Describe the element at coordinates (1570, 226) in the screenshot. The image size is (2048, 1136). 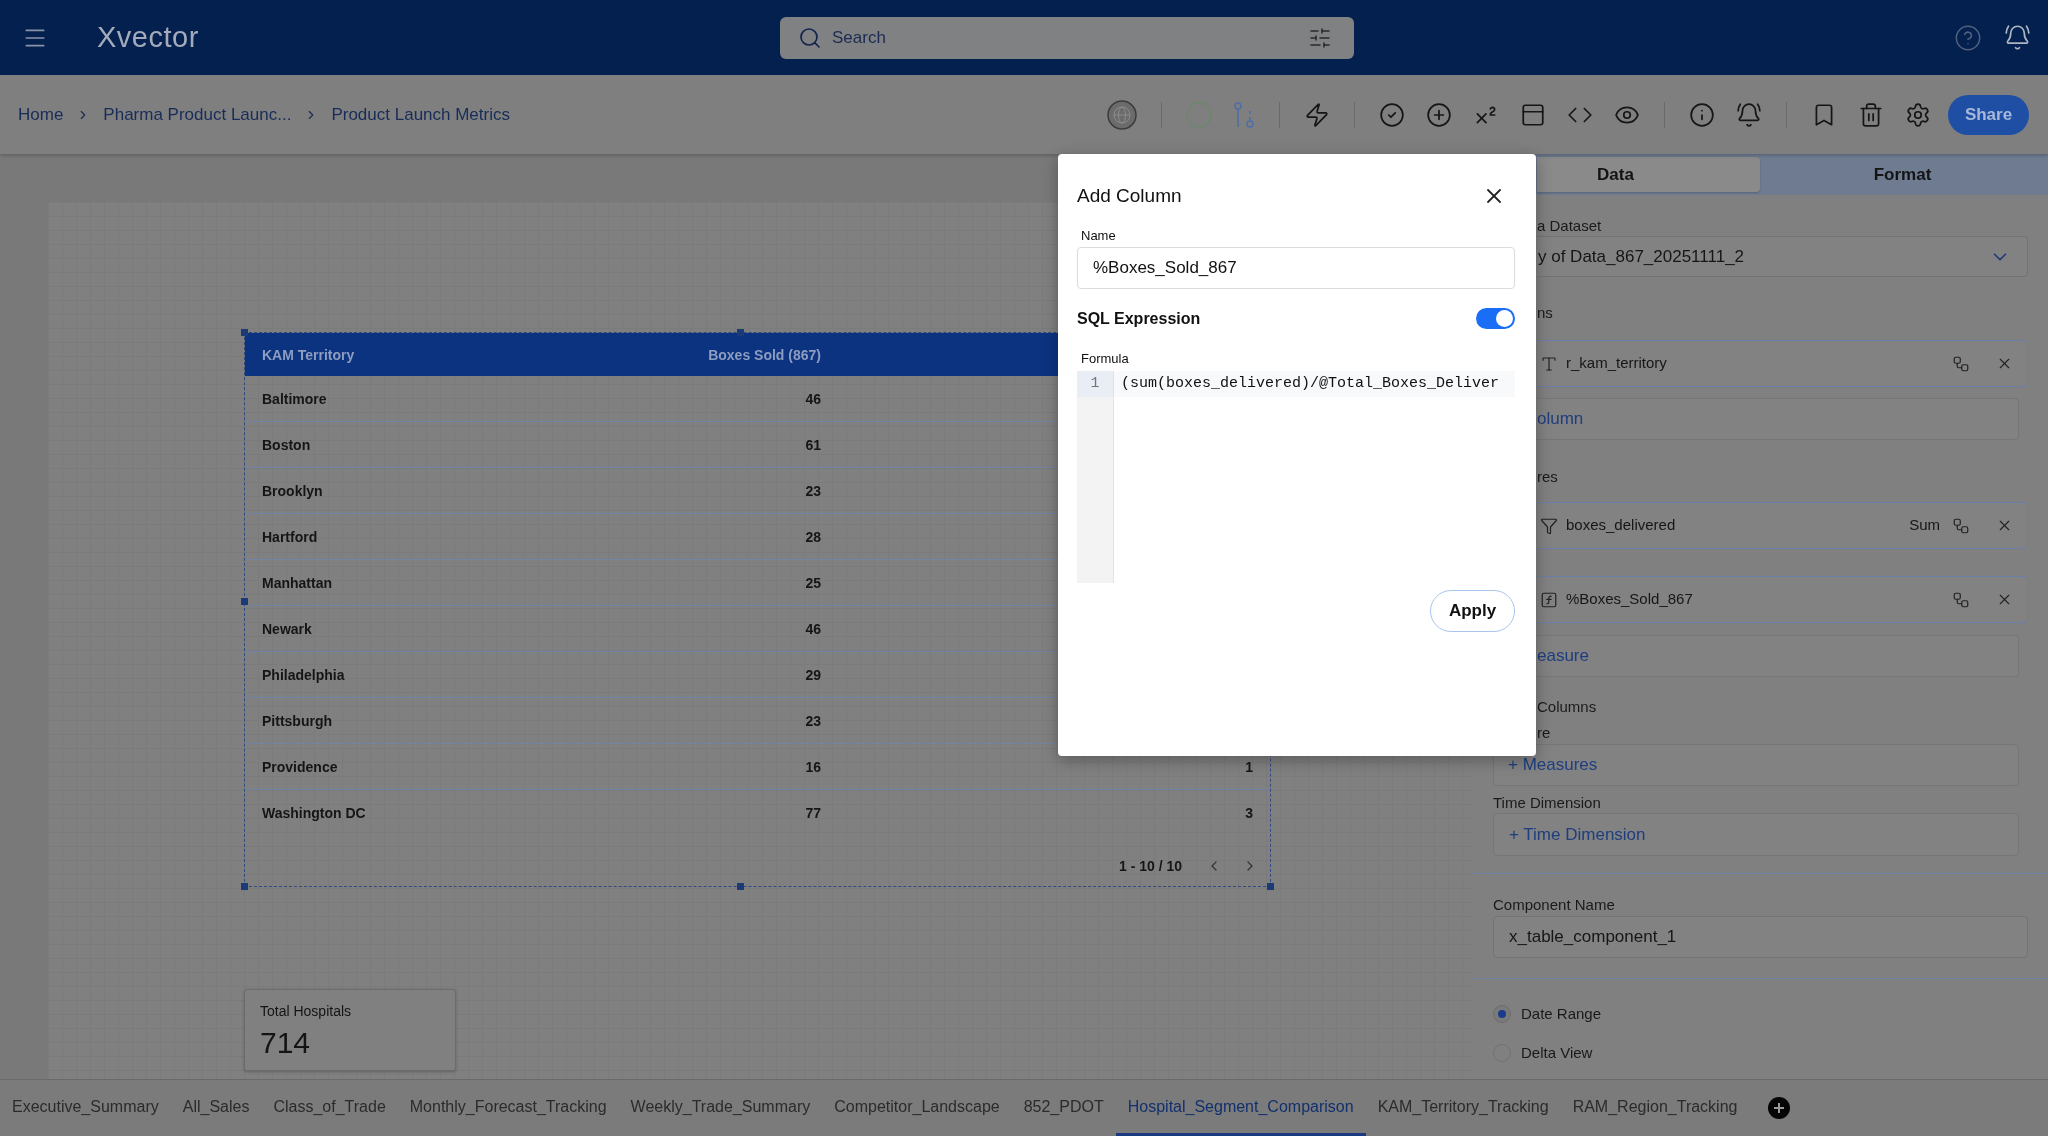
I see `field-label: a Dataset` at that location.